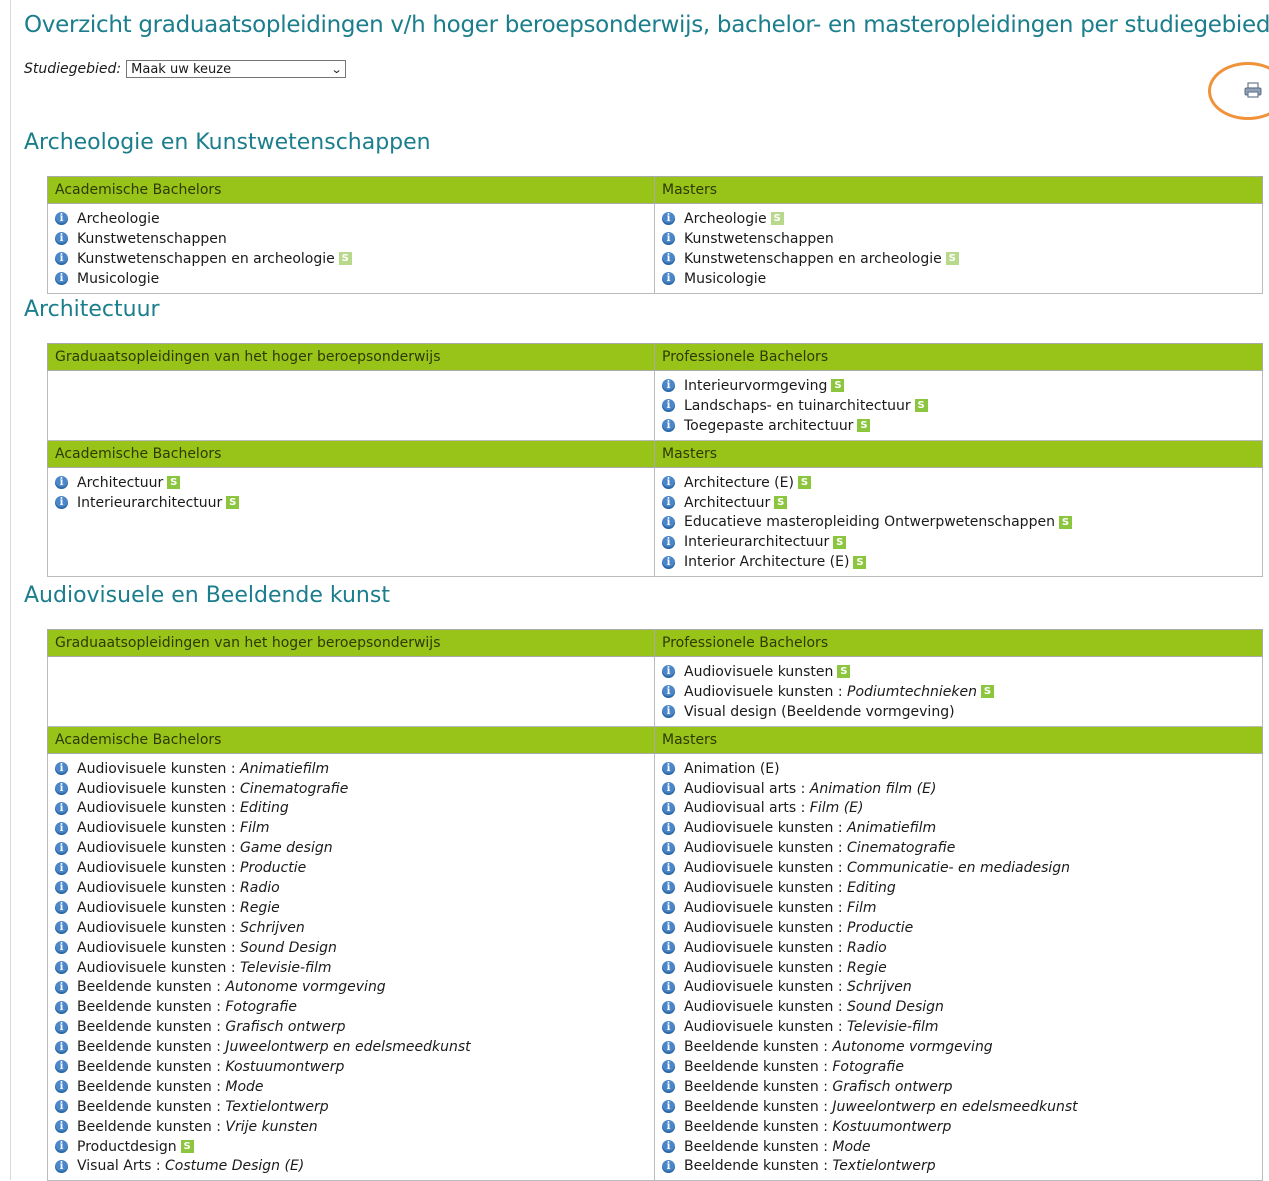 This screenshot has height=1181, width=1269. What do you see at coordinates (880, 928) in the screenshot?
I see `specialisation: Productie` at bounding box center [880, 928].